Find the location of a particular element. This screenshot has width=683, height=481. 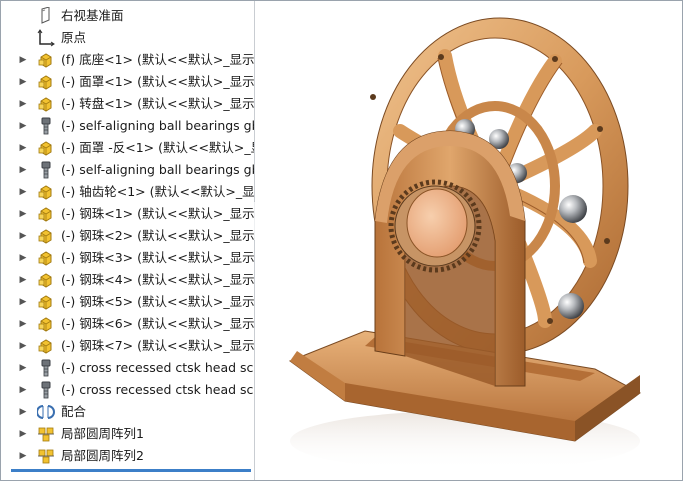

tree-item: ▶ (-) 钢珠<5> (默认<<默认>_显示状 is located at coordinates (127, 302).